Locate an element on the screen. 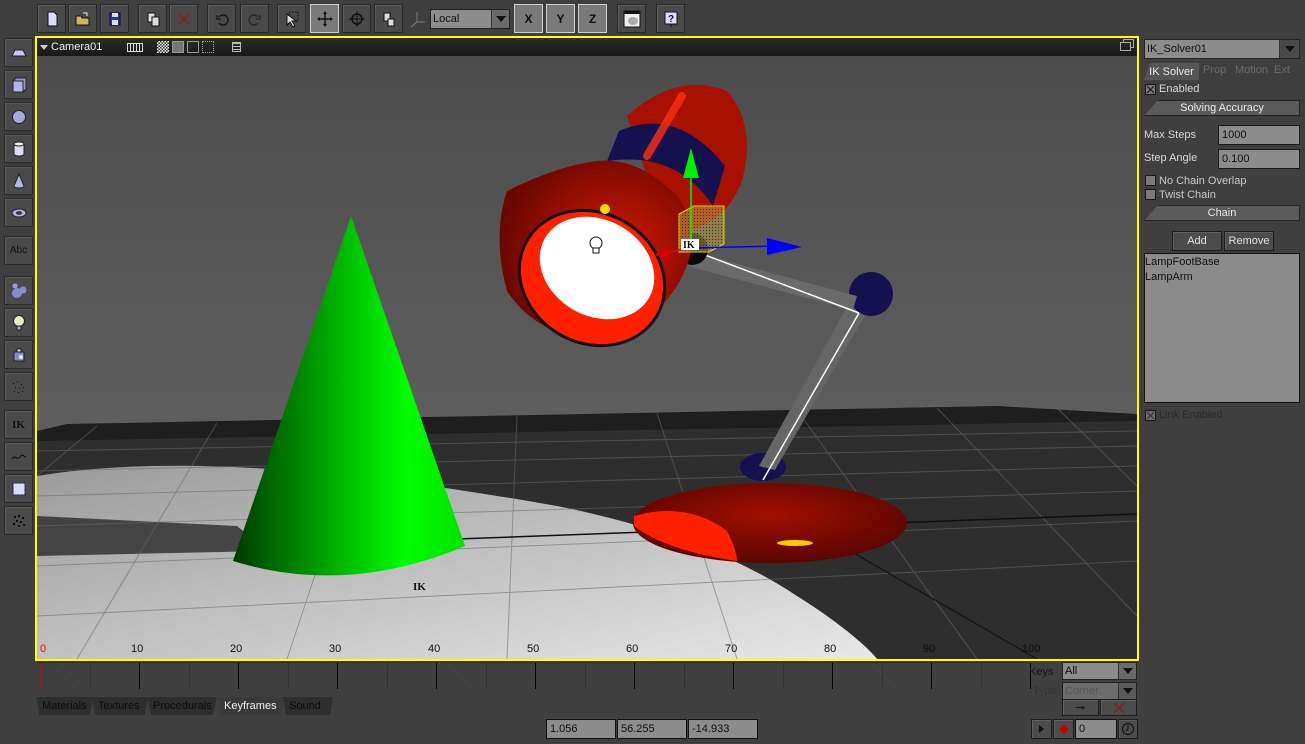 The width and height of the screenshot is (1305, 744). create-curve-button is located at coordinates (18, 456).